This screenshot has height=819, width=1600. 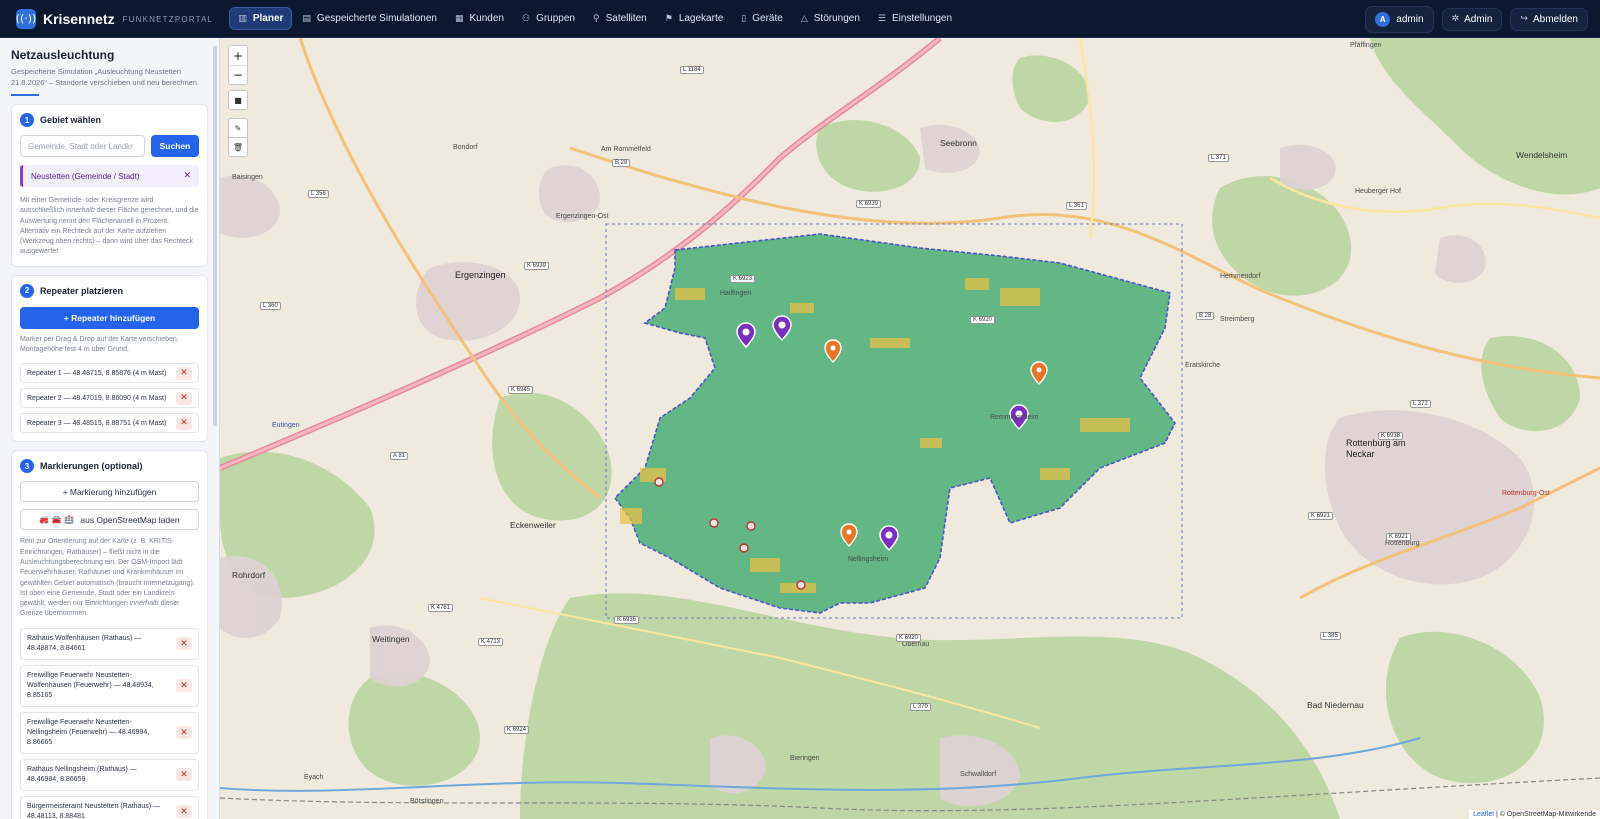 I want to click on osm-import-button: 🚒 🚘 🏥 aus OpenStreetMap laden, so click(x=109, y=520).